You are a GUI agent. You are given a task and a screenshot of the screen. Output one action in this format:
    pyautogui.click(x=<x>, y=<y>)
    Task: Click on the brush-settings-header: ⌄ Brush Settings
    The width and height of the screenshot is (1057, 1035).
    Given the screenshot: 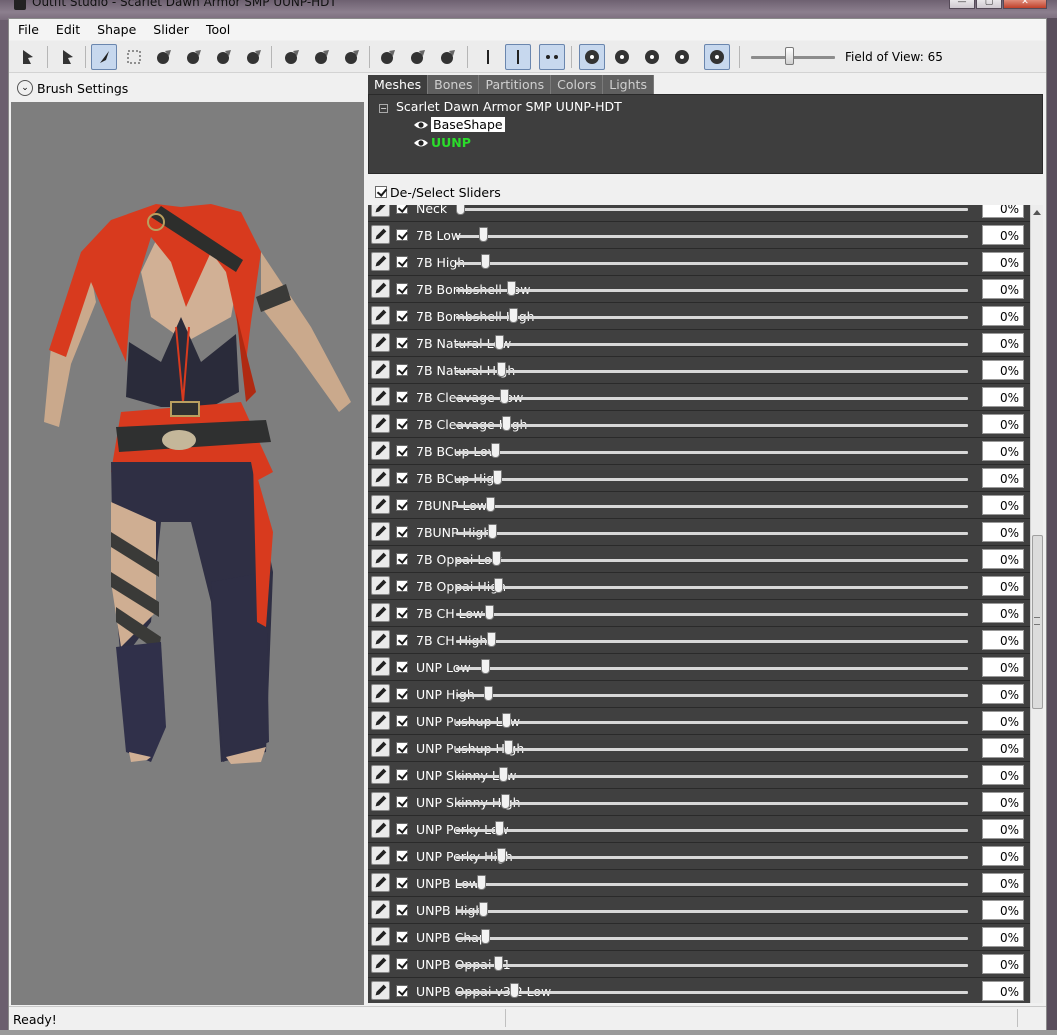 What is the action you would take?
    pyautogui.click(x=186, y=87)
    